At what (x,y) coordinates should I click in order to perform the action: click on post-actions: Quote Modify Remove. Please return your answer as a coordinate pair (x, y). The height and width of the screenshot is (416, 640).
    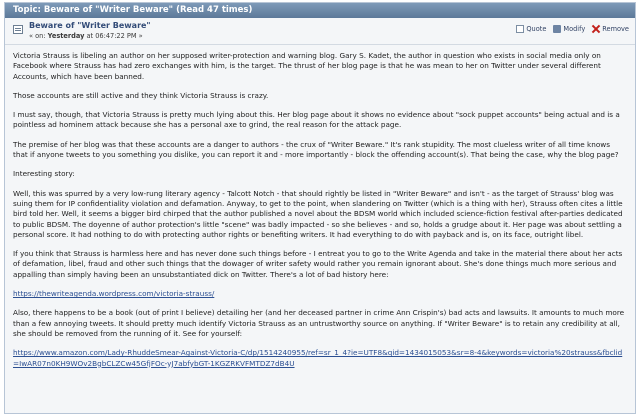
    Looking at the image, I should click on (572, 29).